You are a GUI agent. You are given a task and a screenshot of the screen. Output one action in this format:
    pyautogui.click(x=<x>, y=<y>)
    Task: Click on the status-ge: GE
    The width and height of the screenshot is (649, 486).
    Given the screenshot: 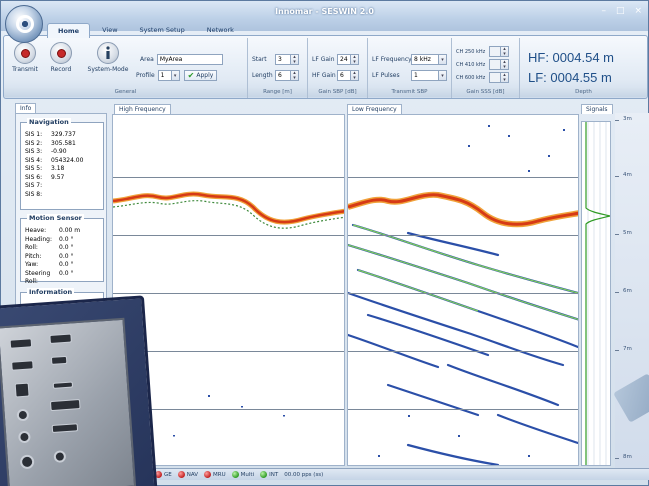 What is the action you would take?
    pyautogui.click(x=163, y=474)
    